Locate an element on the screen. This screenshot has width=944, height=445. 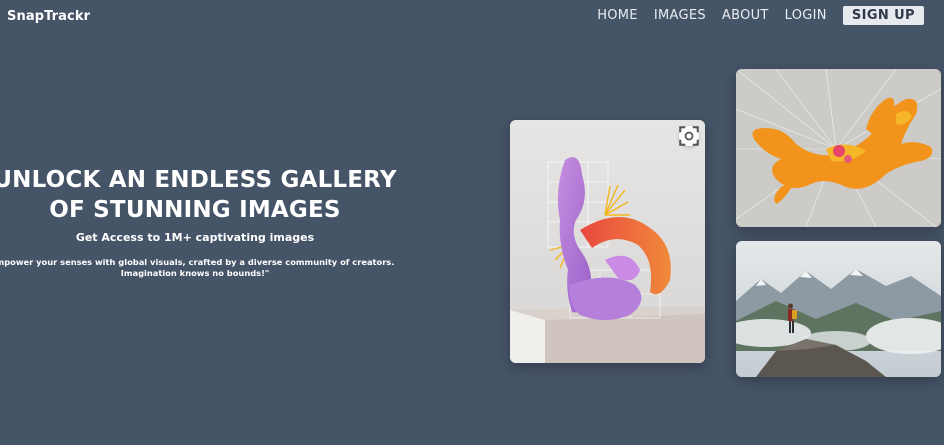
mountain-image is located at coordinates (838, 309).